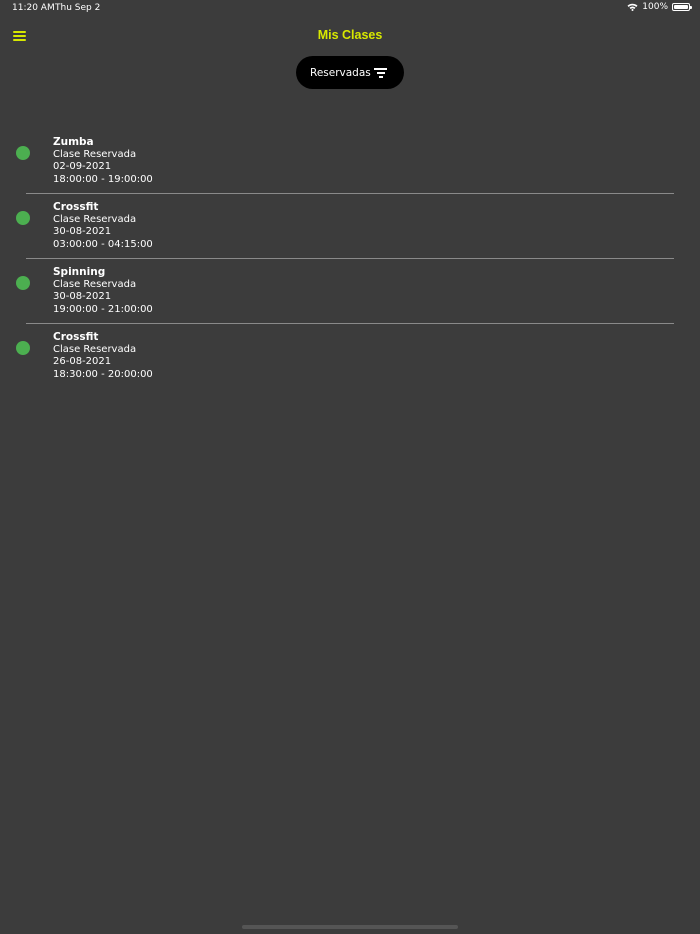 This screenshot has height=934, width=700. Describe the element at coordinates (82, 361) in the screenshot. I see `class-date: 26-08-2021` at that location.